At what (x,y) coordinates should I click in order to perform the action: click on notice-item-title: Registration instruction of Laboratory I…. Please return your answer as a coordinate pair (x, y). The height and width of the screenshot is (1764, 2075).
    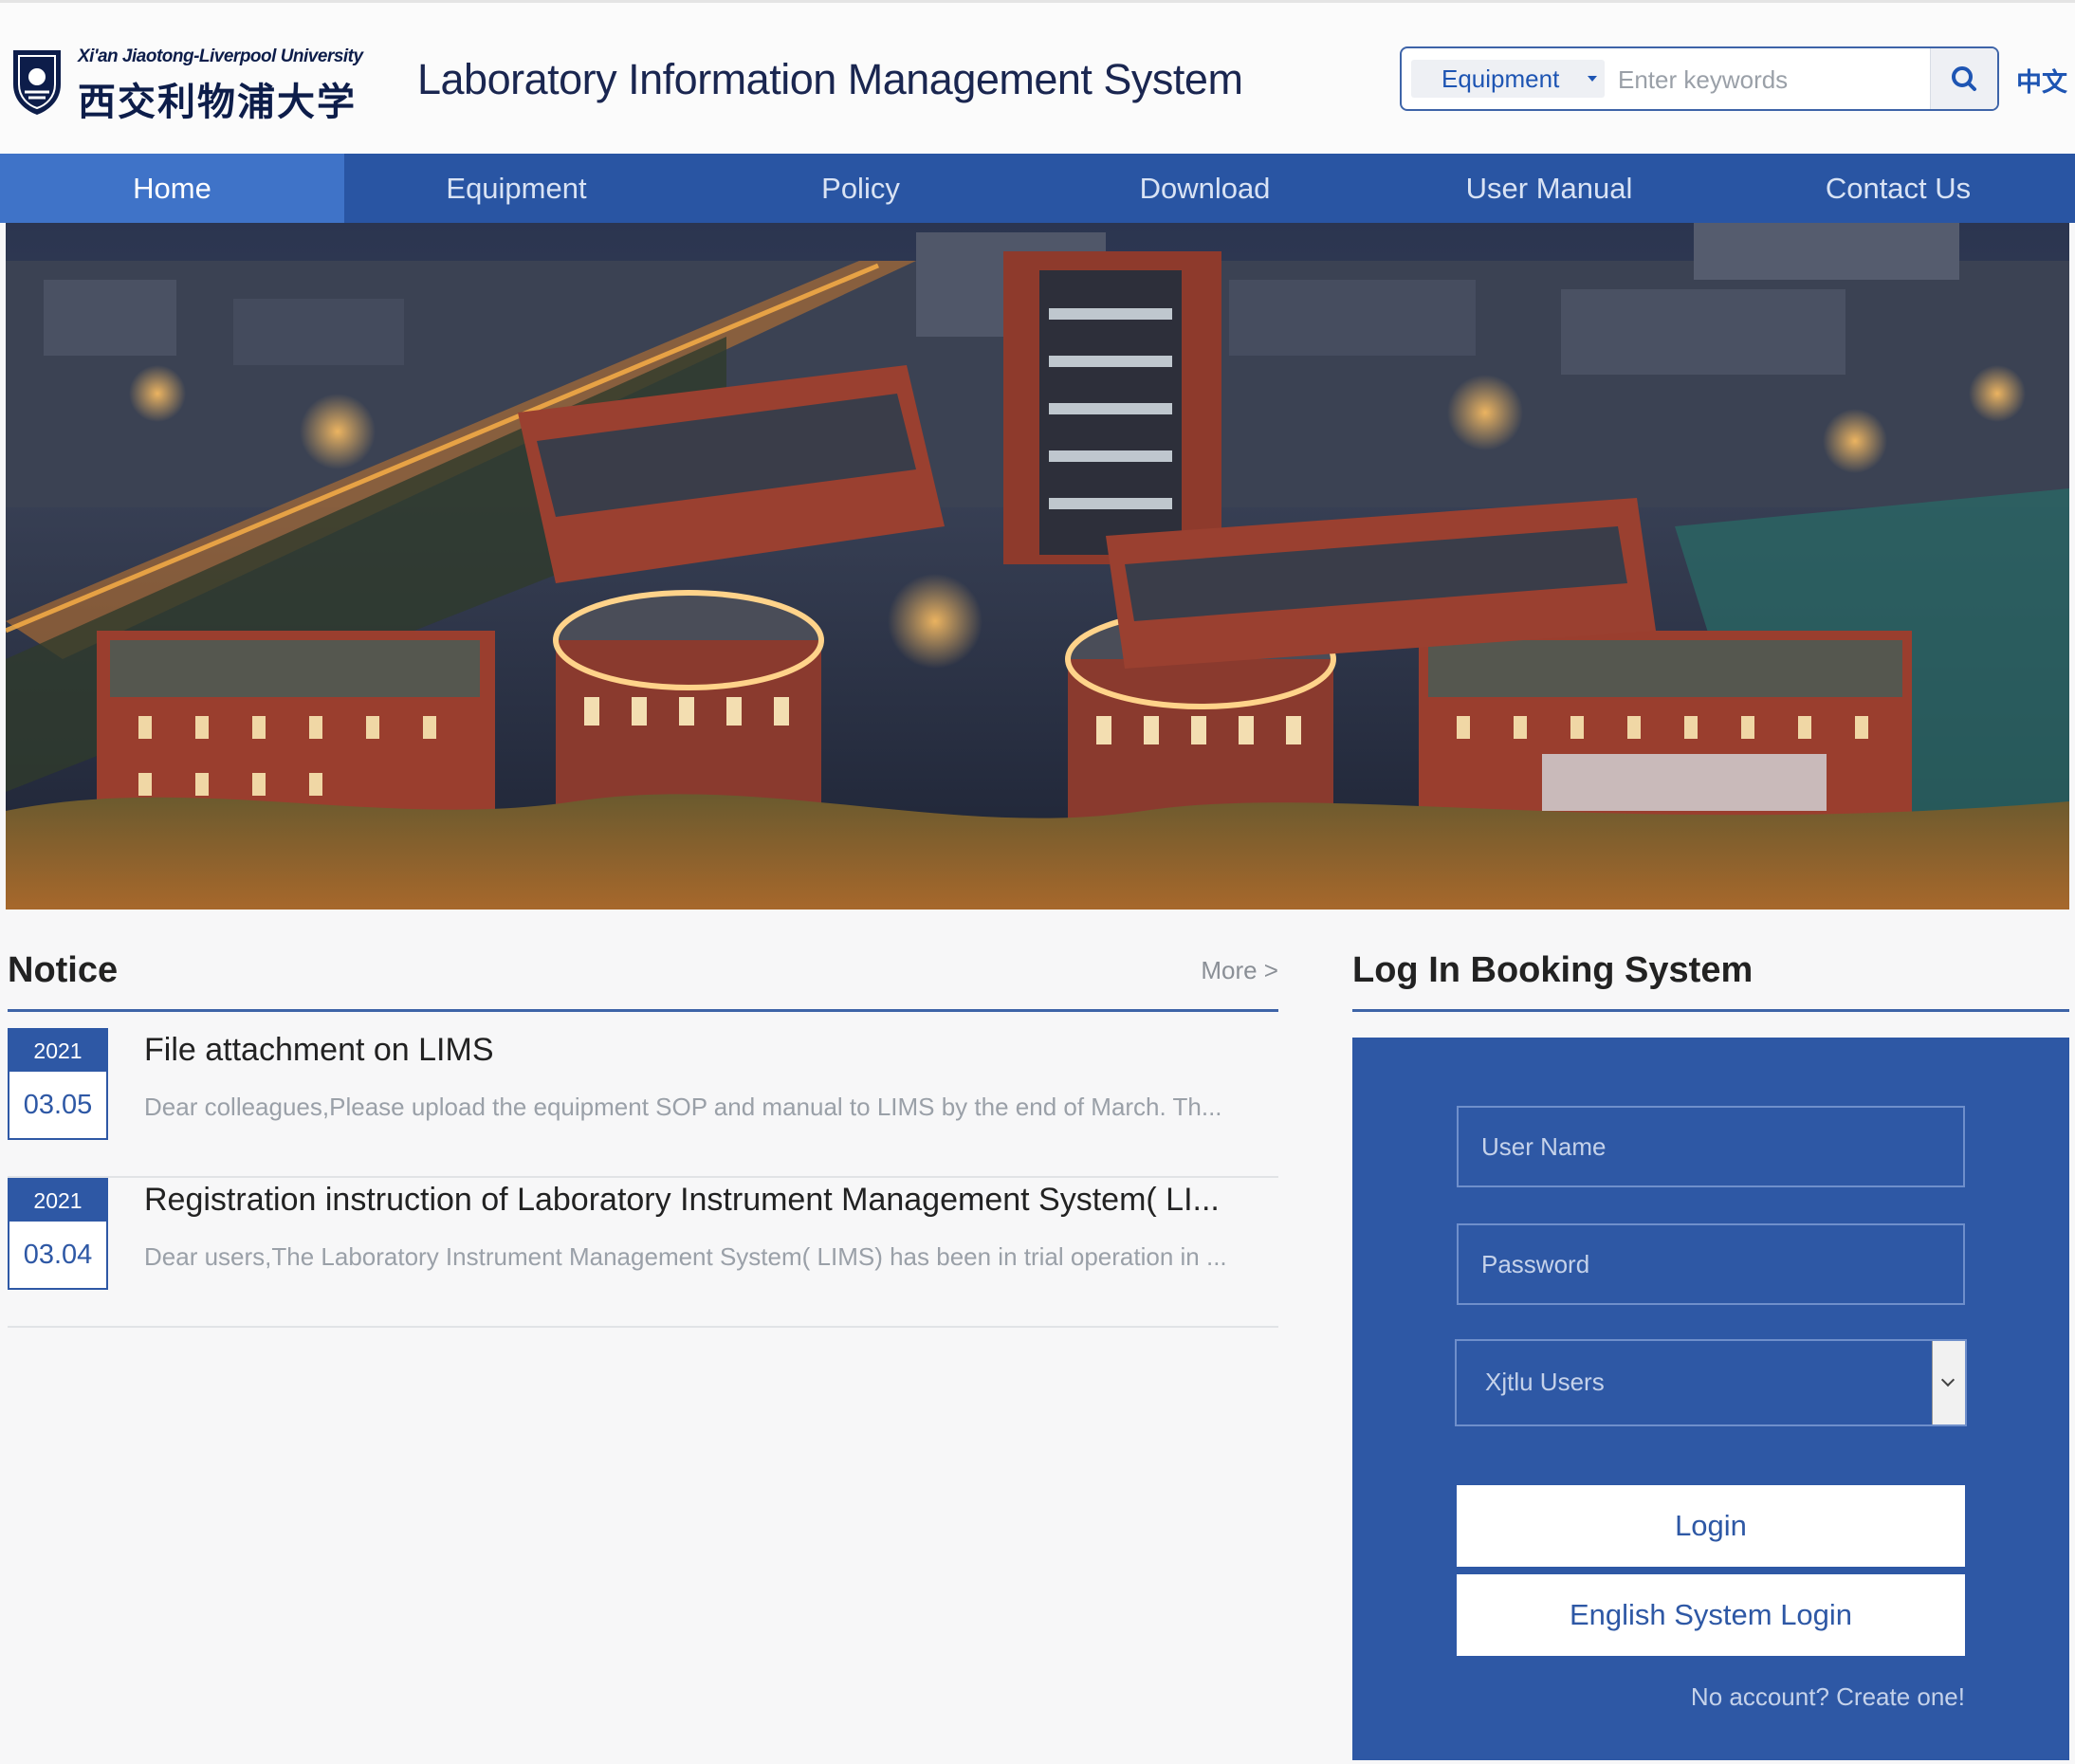
    Looking at the image, I should click on (682, 1201).